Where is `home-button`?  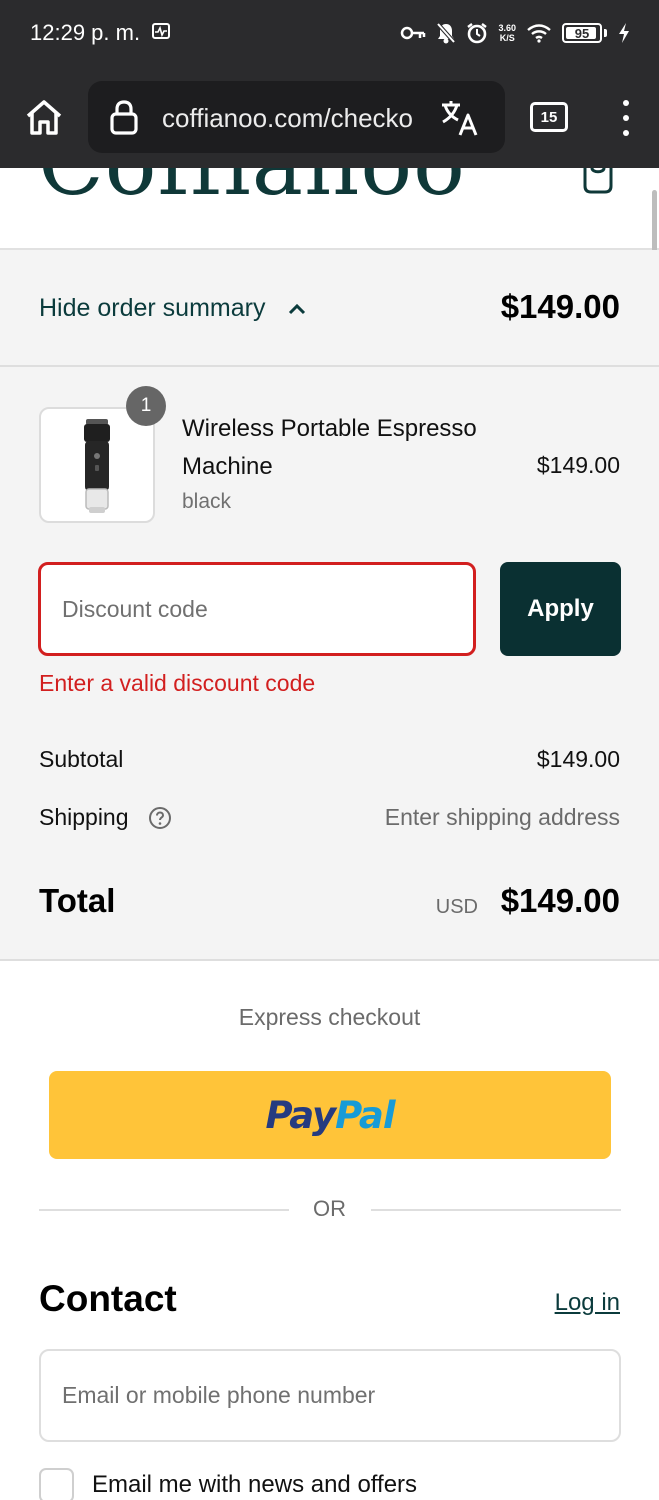 home-button is located at coordinates (44, 117).